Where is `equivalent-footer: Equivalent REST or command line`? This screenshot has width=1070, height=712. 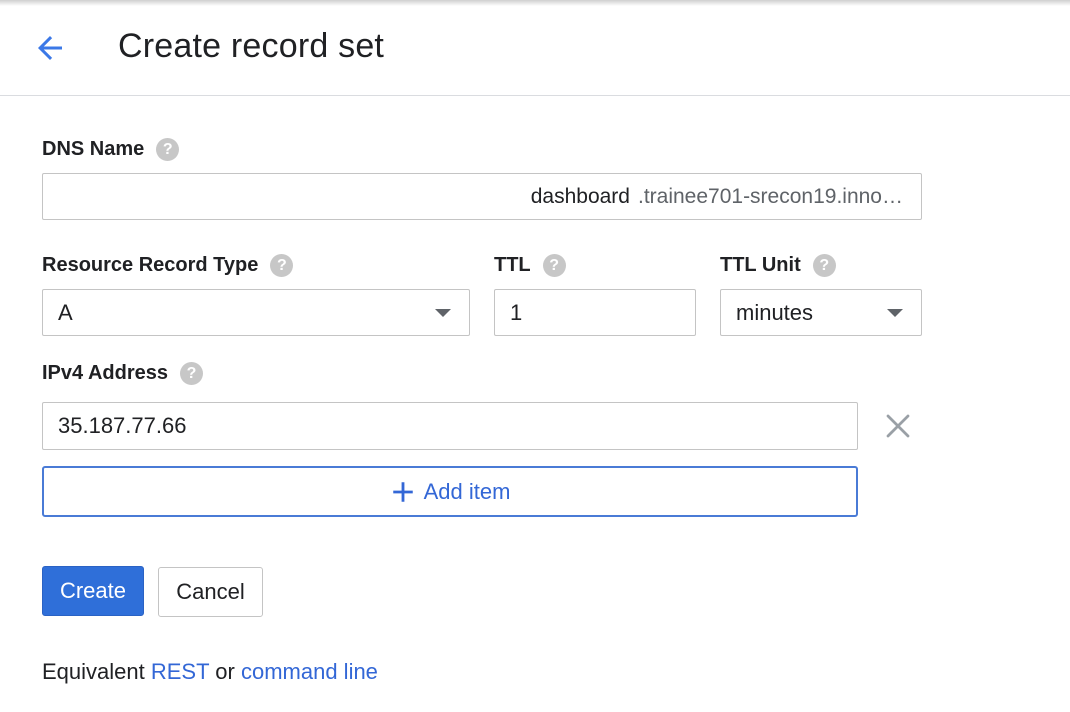
equivalent-footer: Equivalent REST or command line is located at coordinates (210, 672).